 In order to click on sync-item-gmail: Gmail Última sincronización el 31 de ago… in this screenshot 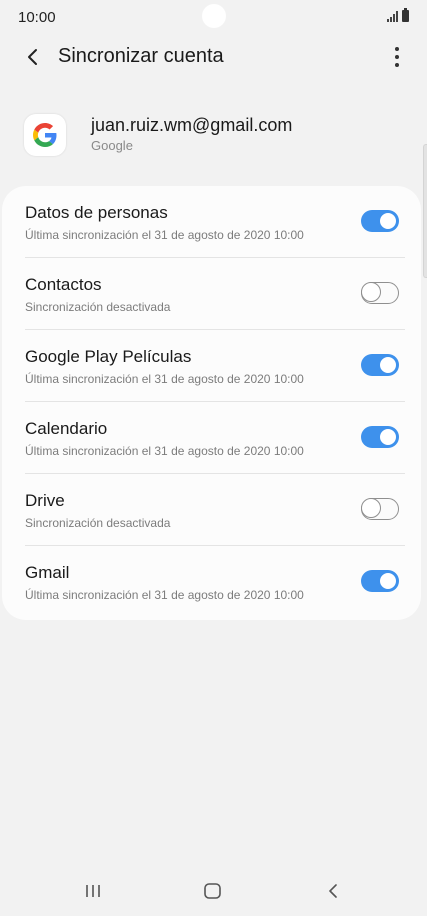, I will do `click(211, 582)`.